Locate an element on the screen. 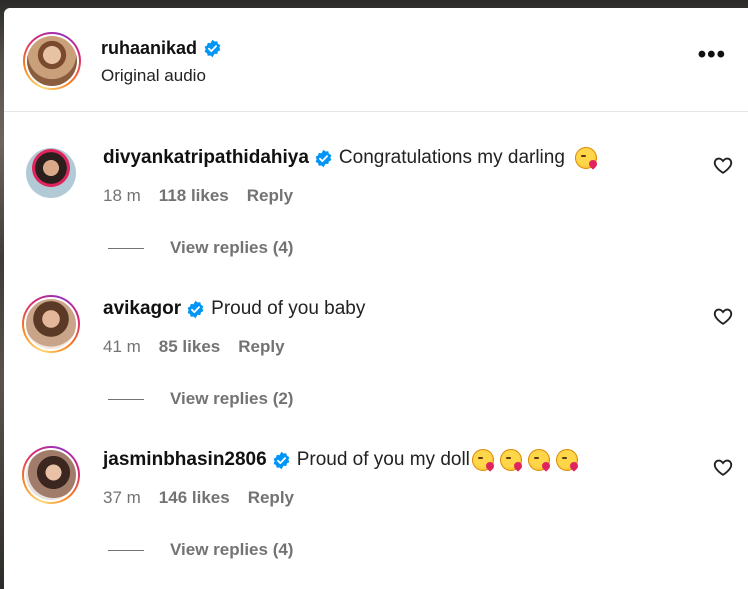 The image size is (748, 589). post-author-avatar is located at coordinates (52, 61).